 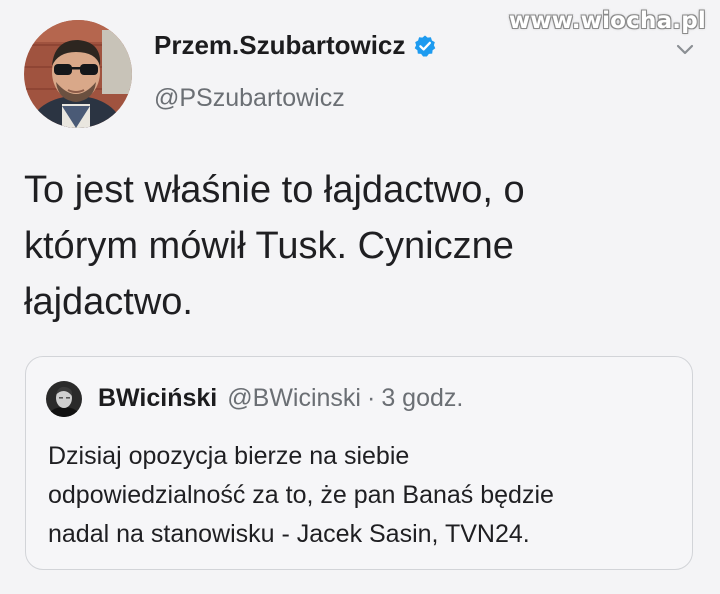 I want to click on quoted-handle: @BWicinski, so click(x=294, y=398).